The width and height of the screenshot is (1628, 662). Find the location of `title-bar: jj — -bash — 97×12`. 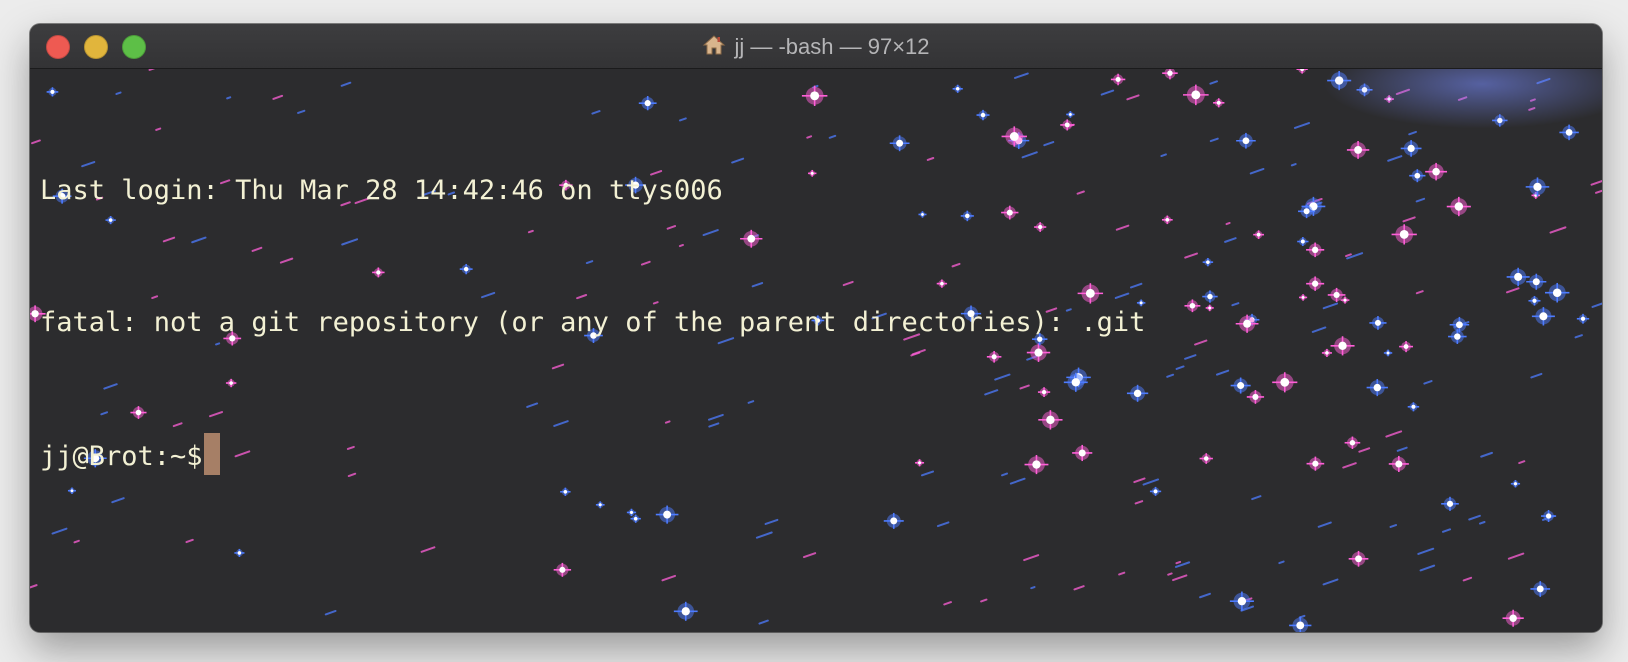

title-bar: jj — -bash — 97×12 is located at coordinates (816, 46).